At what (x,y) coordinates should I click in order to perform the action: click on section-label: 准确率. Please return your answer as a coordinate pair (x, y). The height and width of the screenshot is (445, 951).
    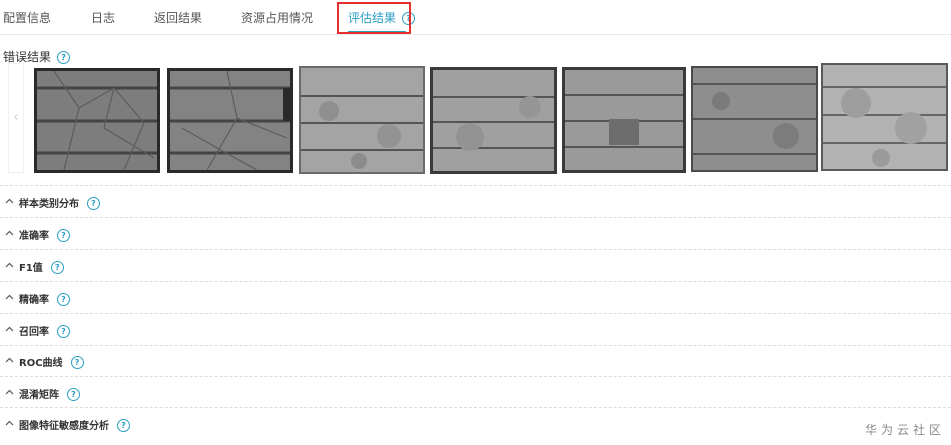
    Looking at the image, I should click on (34, 236).